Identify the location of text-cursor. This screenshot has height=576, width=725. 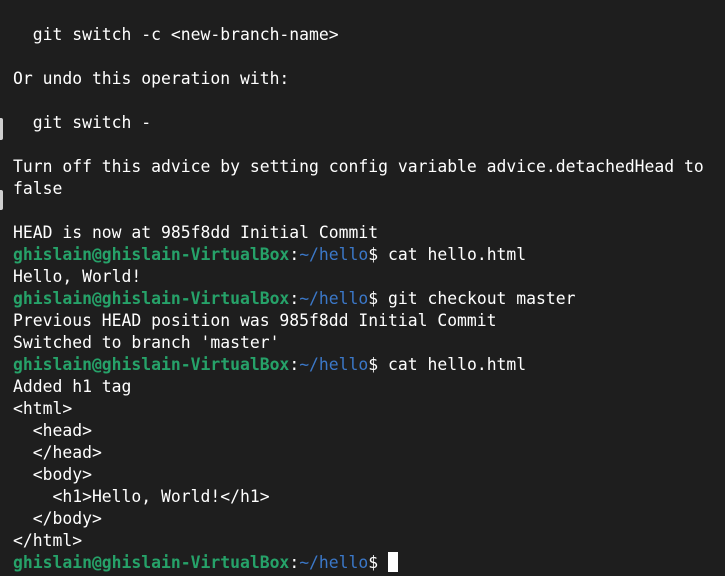
(393, 562).